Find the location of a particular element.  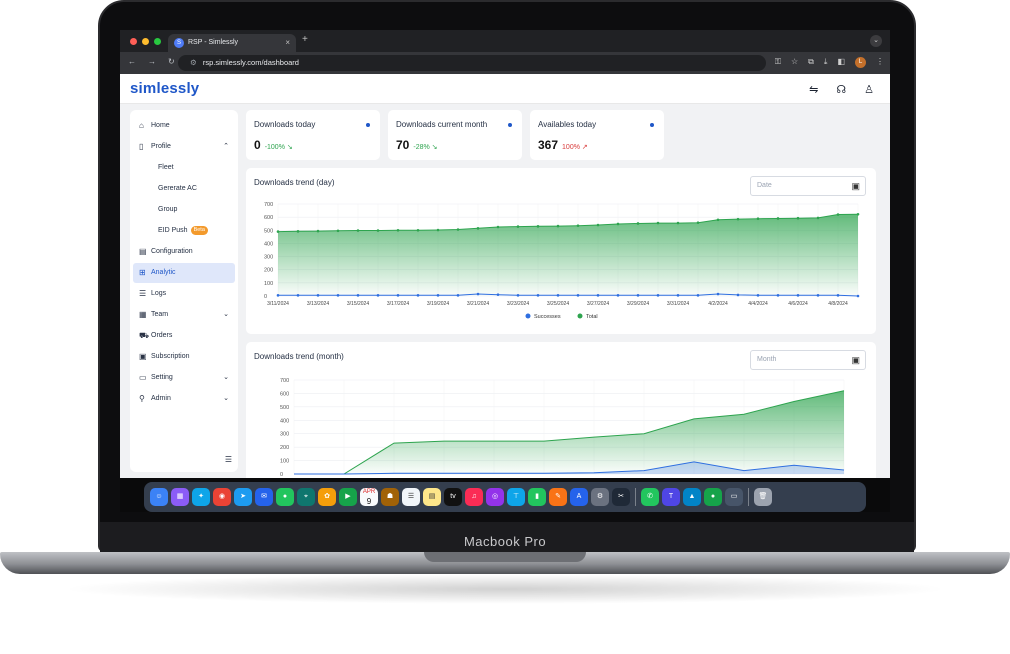

sidebar-item-eid-push: EID Push Beta is located at coordinates (184, 231).